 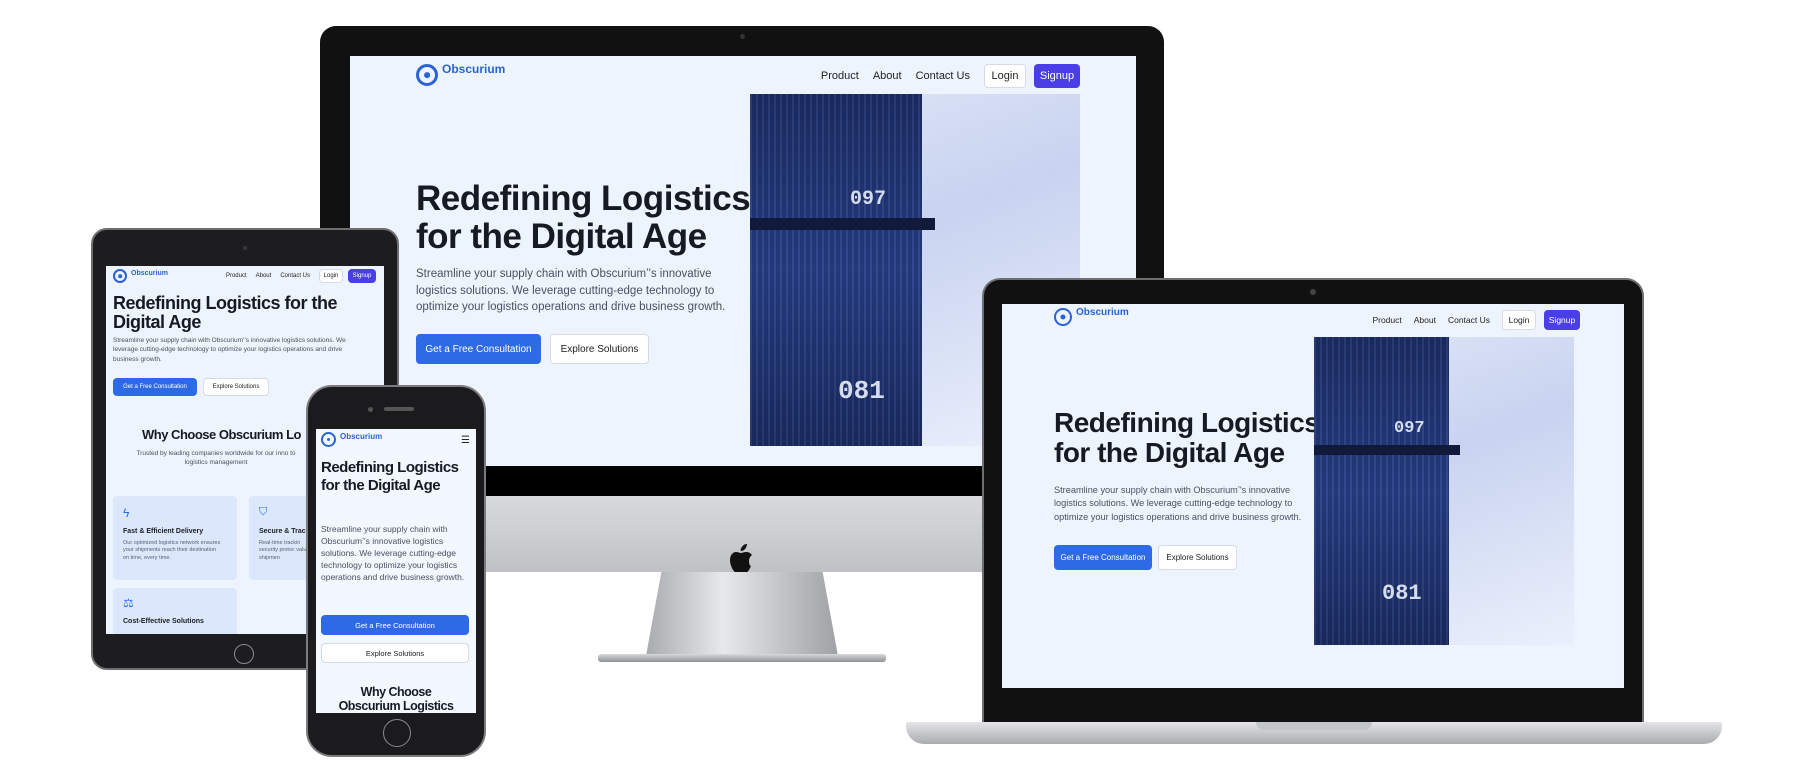 What do you see at coordinates (1314, 726) in the screenshot?
I see `laptop-notch` at bounding box center [1314, 726].